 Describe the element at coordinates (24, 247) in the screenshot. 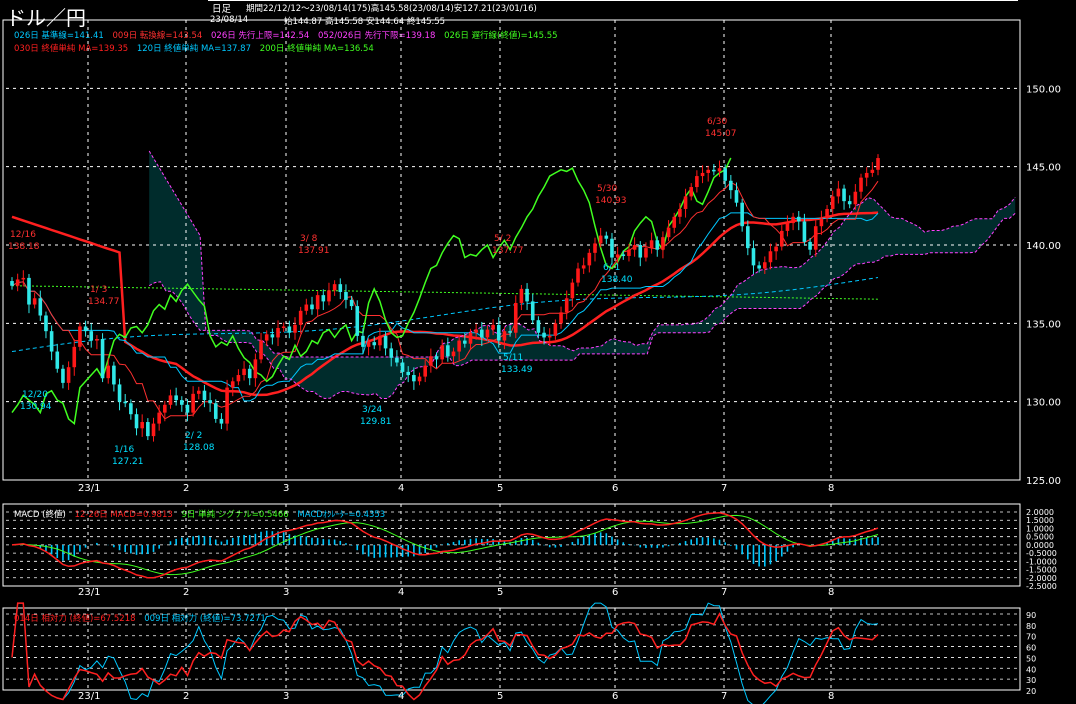

I see `annotation-value: 138.18` at that location.